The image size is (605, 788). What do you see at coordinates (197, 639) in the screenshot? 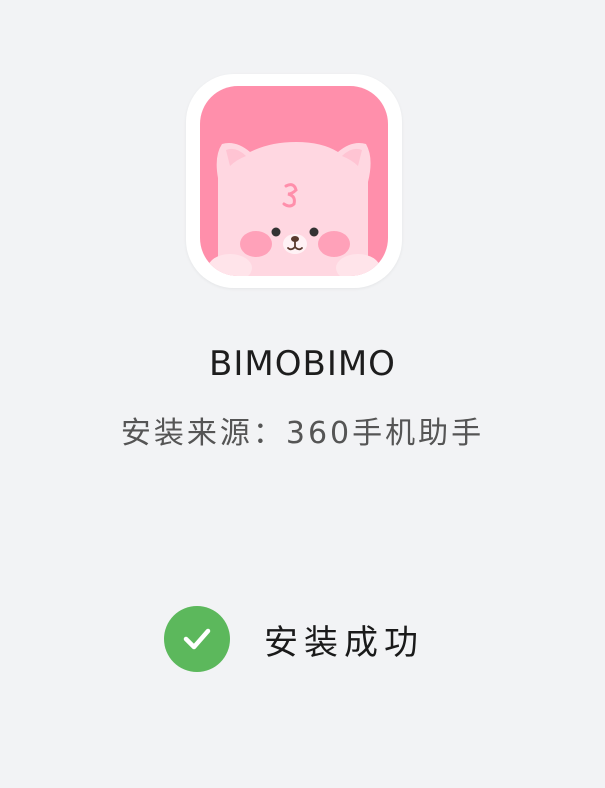
I see `check-circle-icon` at bounding box center [197, 639].